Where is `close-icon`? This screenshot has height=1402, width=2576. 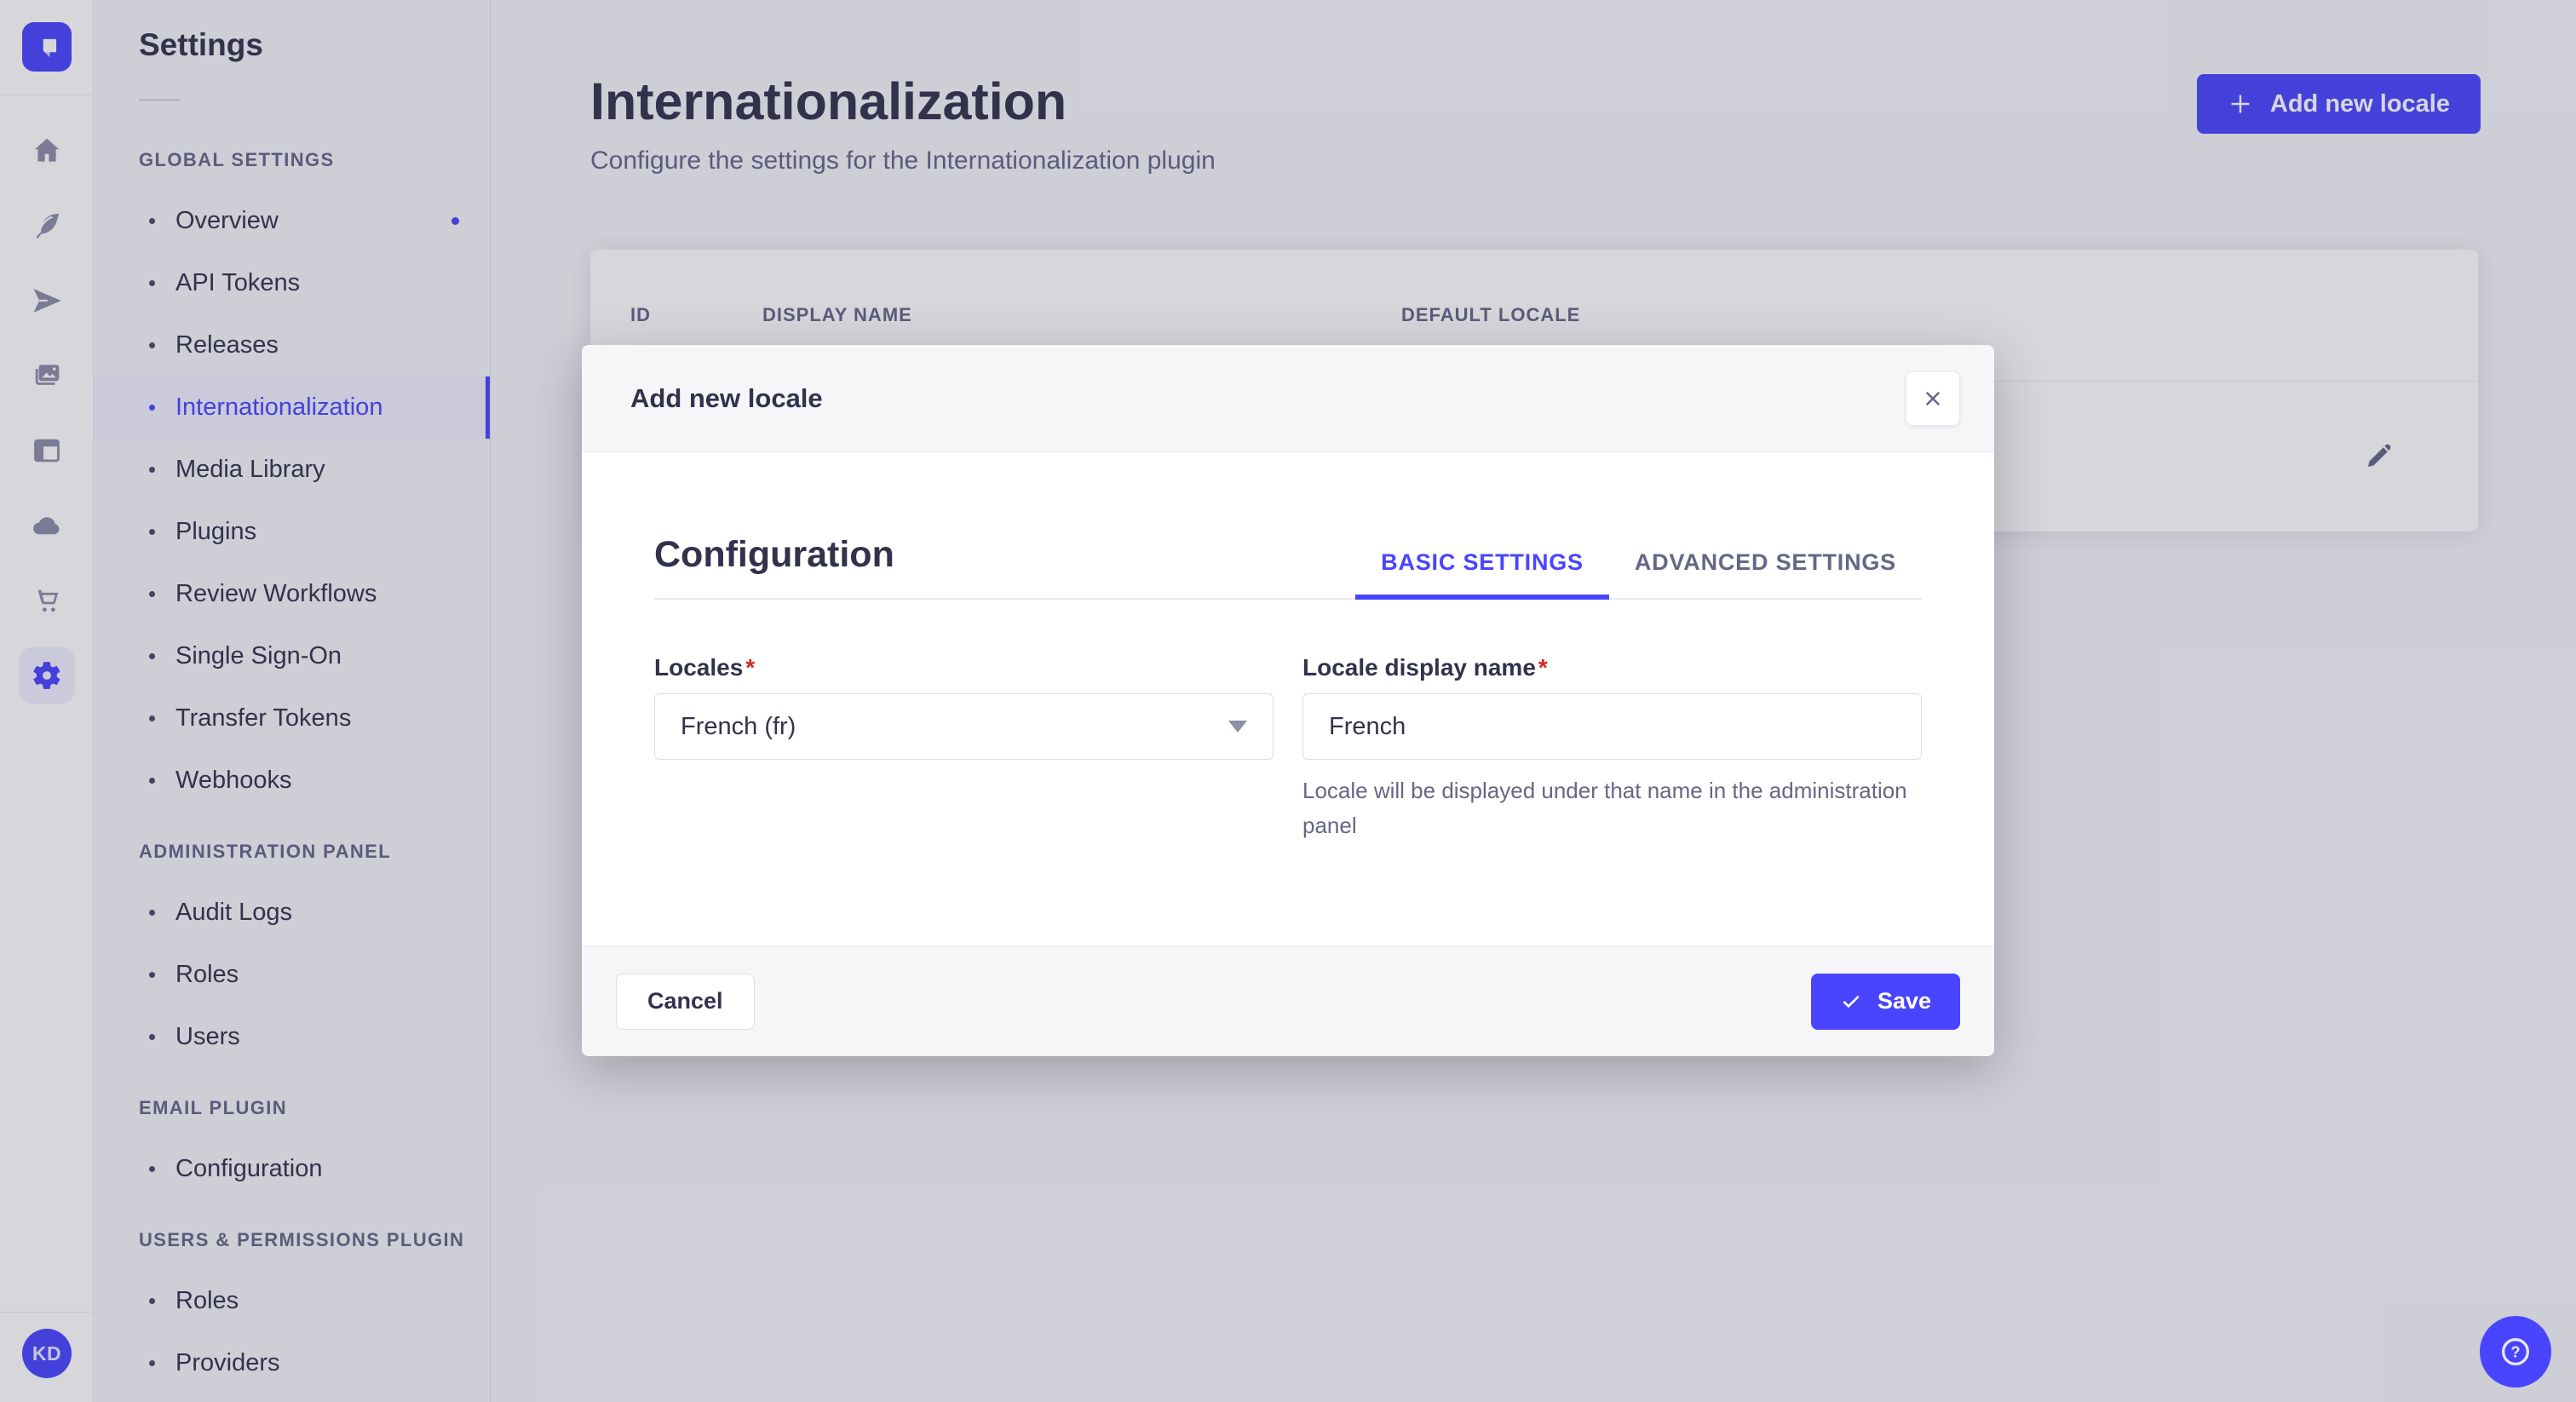 close-icon is located at coordinates (1933, 398).